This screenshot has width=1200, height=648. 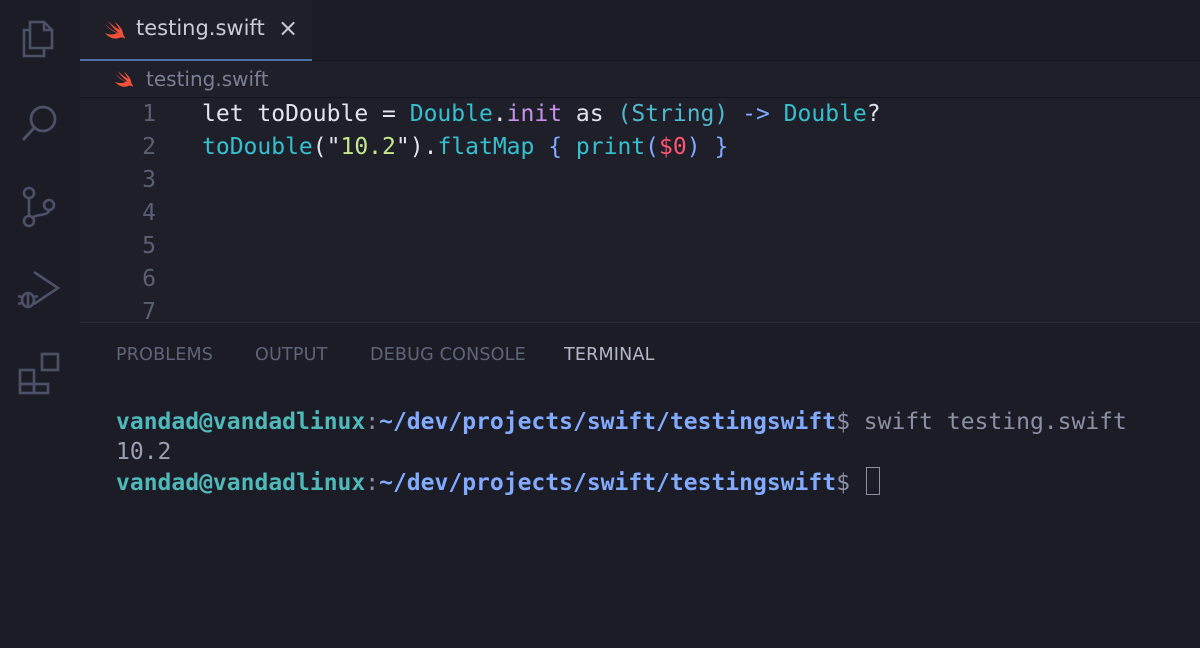 What do you see at coordinates (39, 373) in the screenshot?
I see `extensions-icon` at bounding box center [39, 373].